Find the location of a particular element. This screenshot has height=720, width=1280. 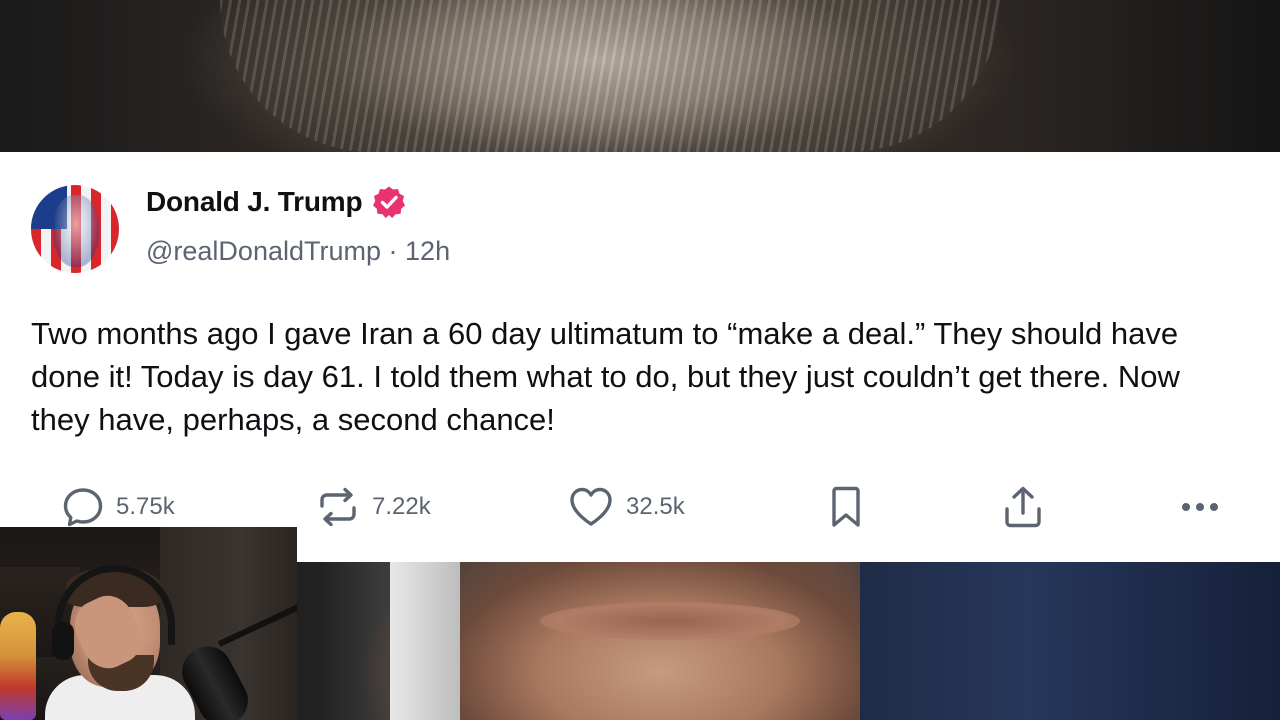

repost-icon is located at coordinates (338, 507).